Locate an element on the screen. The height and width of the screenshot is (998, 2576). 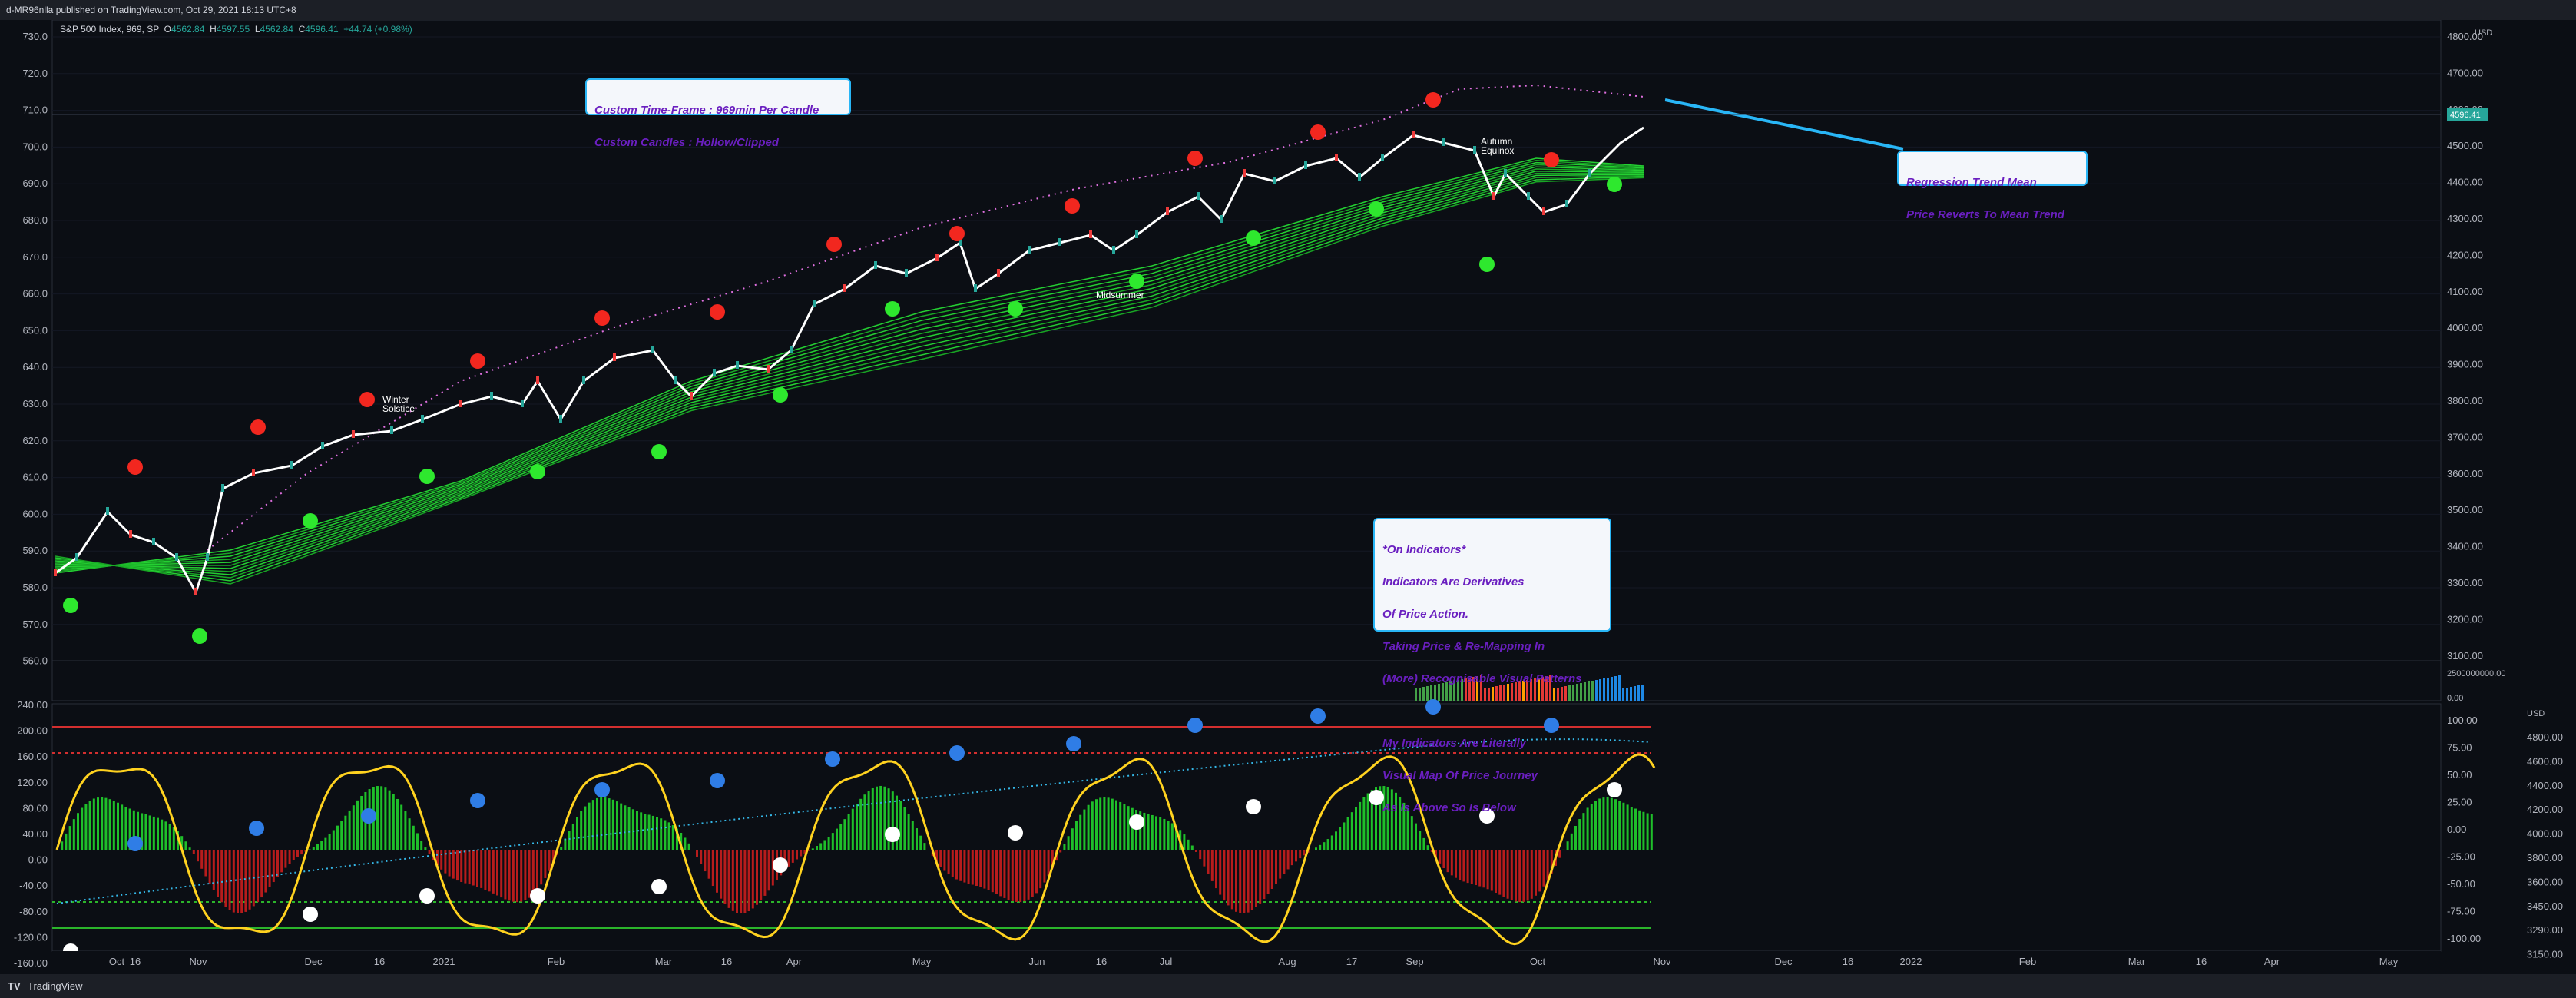
volume-bar is located at coordinates (1604, 689).